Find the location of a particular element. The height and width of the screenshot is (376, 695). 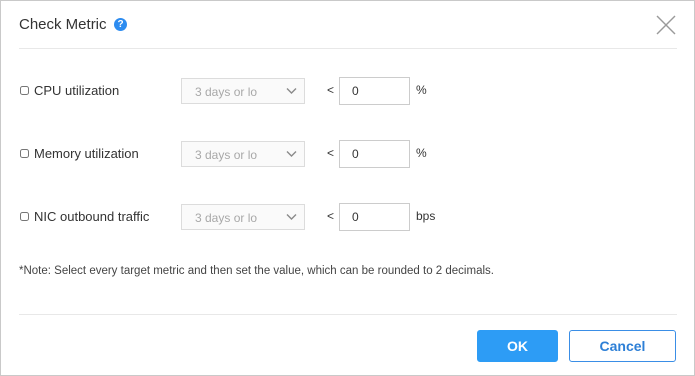

cancel-button: Cancel is located at coordinates (622, 346).